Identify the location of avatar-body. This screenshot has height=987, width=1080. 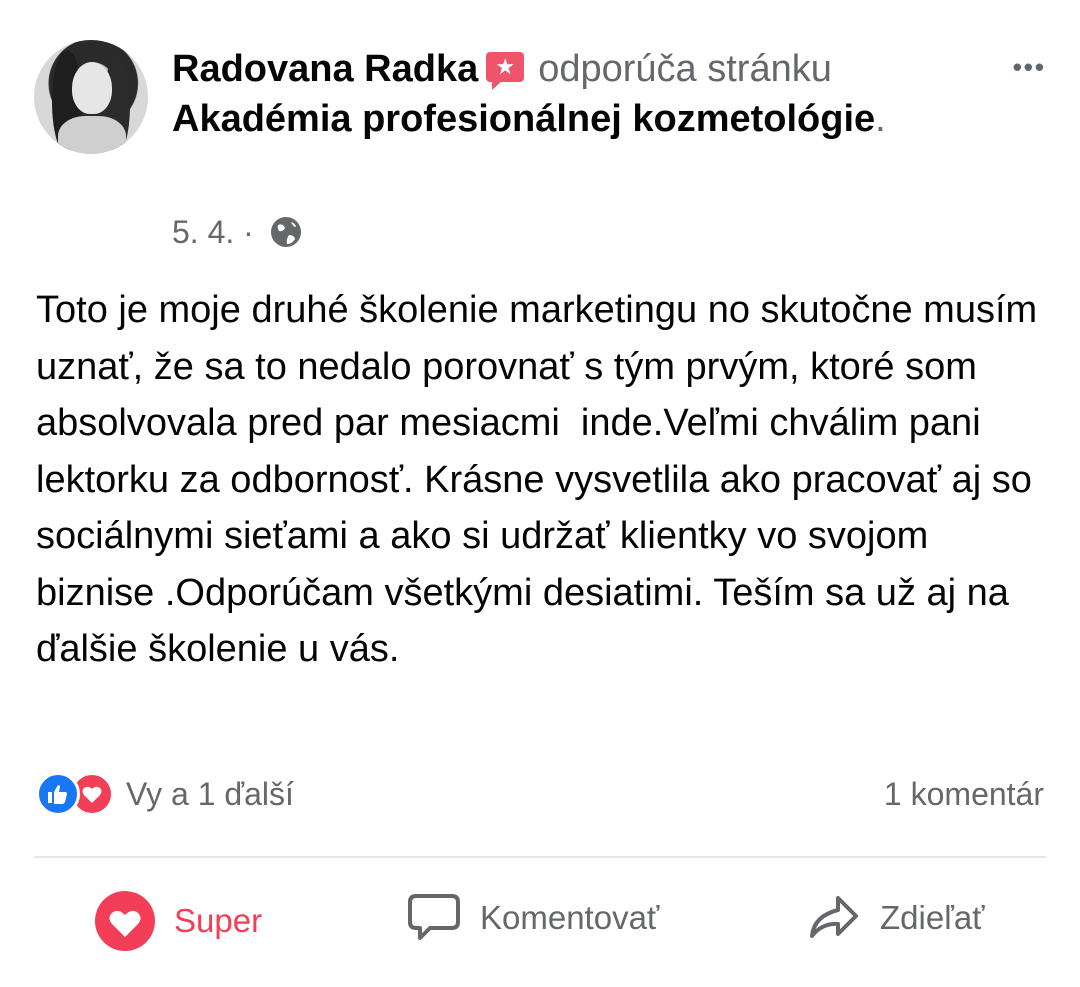
(92, 135).